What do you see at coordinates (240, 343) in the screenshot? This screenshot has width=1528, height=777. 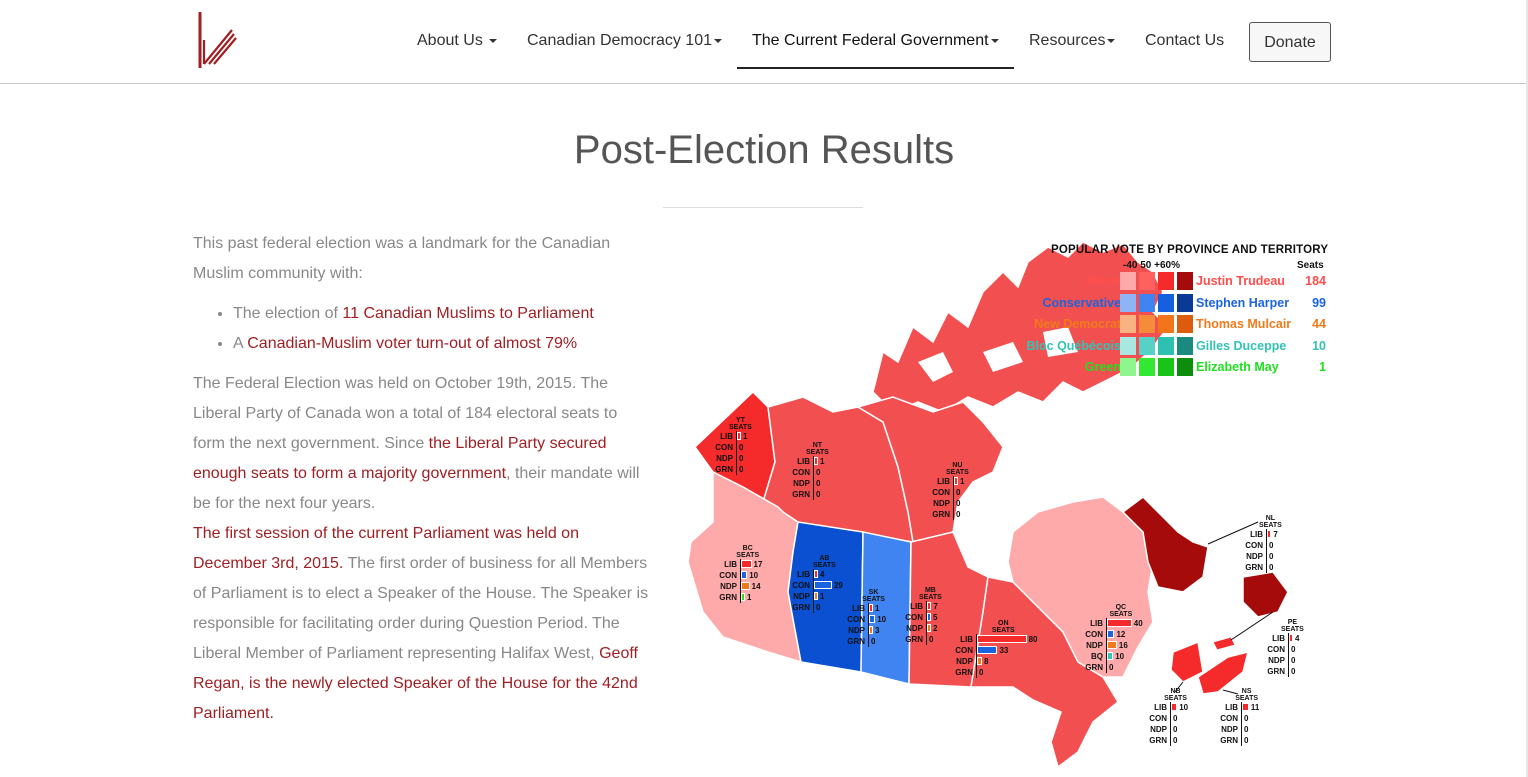 I see `bullet-prefix: A` at bounding box center [240, 343].